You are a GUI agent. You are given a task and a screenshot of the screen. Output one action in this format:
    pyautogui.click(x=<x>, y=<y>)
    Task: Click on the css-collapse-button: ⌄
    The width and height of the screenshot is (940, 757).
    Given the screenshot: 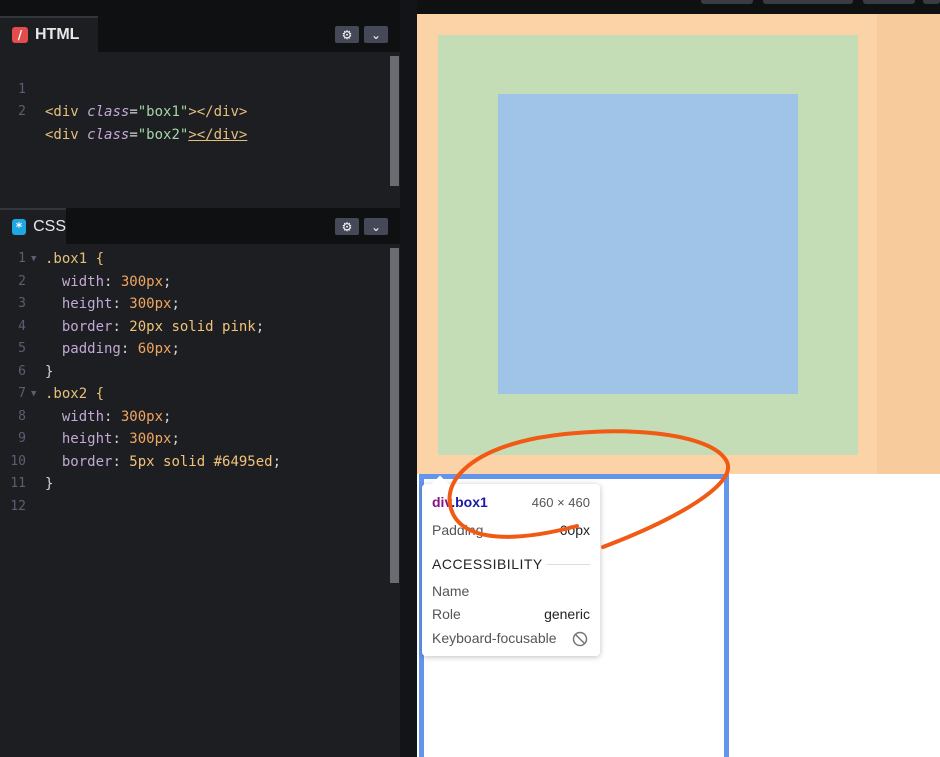 What is the action you would take?
    pyautogui.click(x=376, y=226)
    